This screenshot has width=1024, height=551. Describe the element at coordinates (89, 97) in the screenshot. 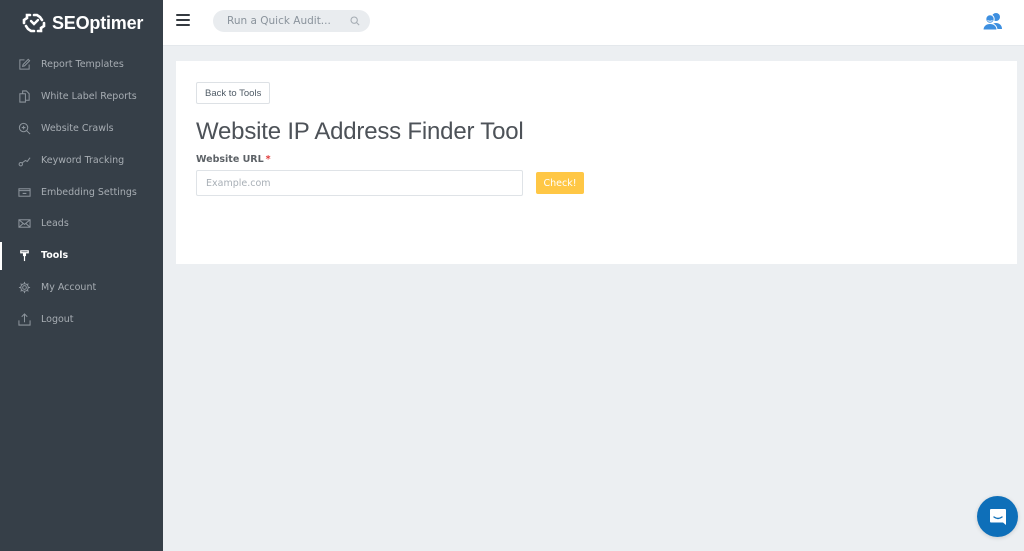

I see `sidebar-item-label: White Label Reports` at that location.